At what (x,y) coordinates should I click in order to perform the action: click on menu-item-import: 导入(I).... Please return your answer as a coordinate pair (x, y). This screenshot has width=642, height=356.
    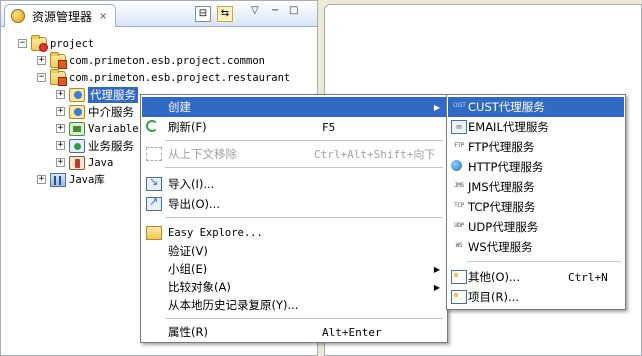
    Looking at the image, I should click on (294, 184).